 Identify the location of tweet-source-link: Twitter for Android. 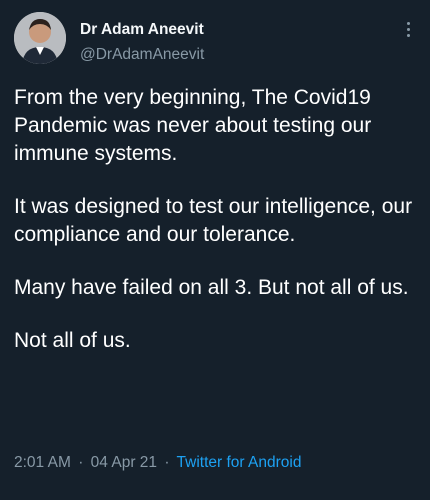
(239, 462).